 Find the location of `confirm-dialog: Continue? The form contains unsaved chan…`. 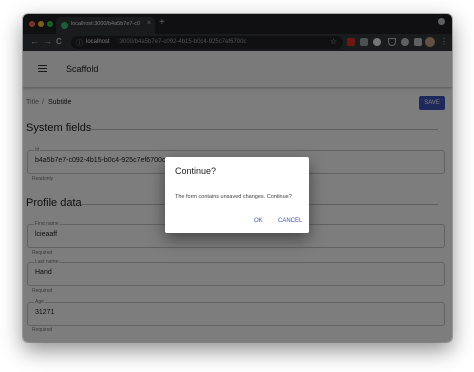

confirm-dialog: Continue? The form contains unsaved chan… is located at coordinates (237, 195).